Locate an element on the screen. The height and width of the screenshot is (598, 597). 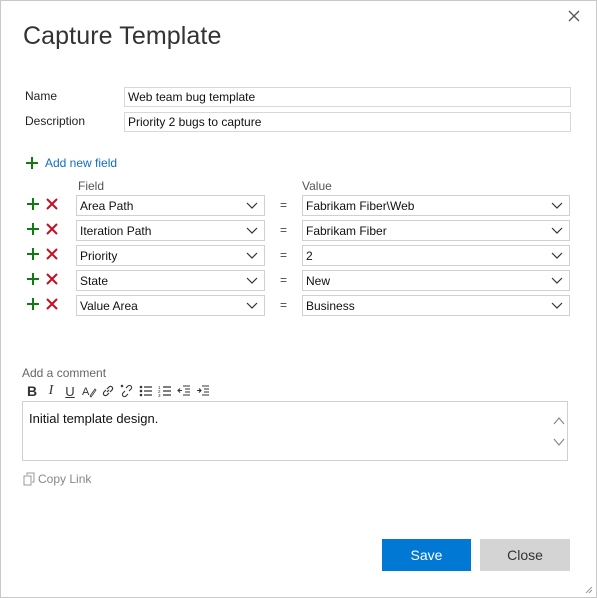
value-select: Fabrikam Fiber\Web is located at coordinates (436, 205).